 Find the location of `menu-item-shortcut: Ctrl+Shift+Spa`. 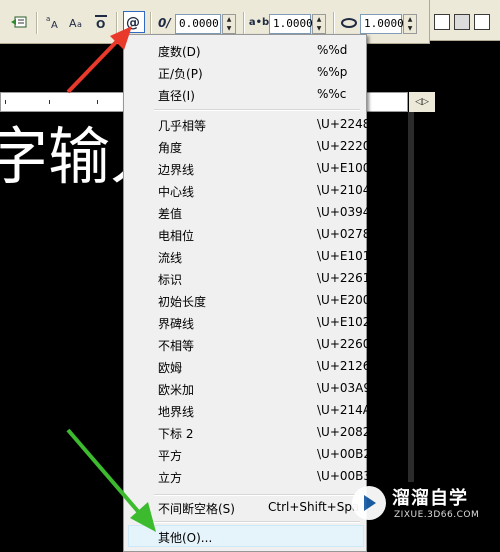

menu-item-shortcut: Ctrl+Shift+Spa is located at coordinates (314, 507).